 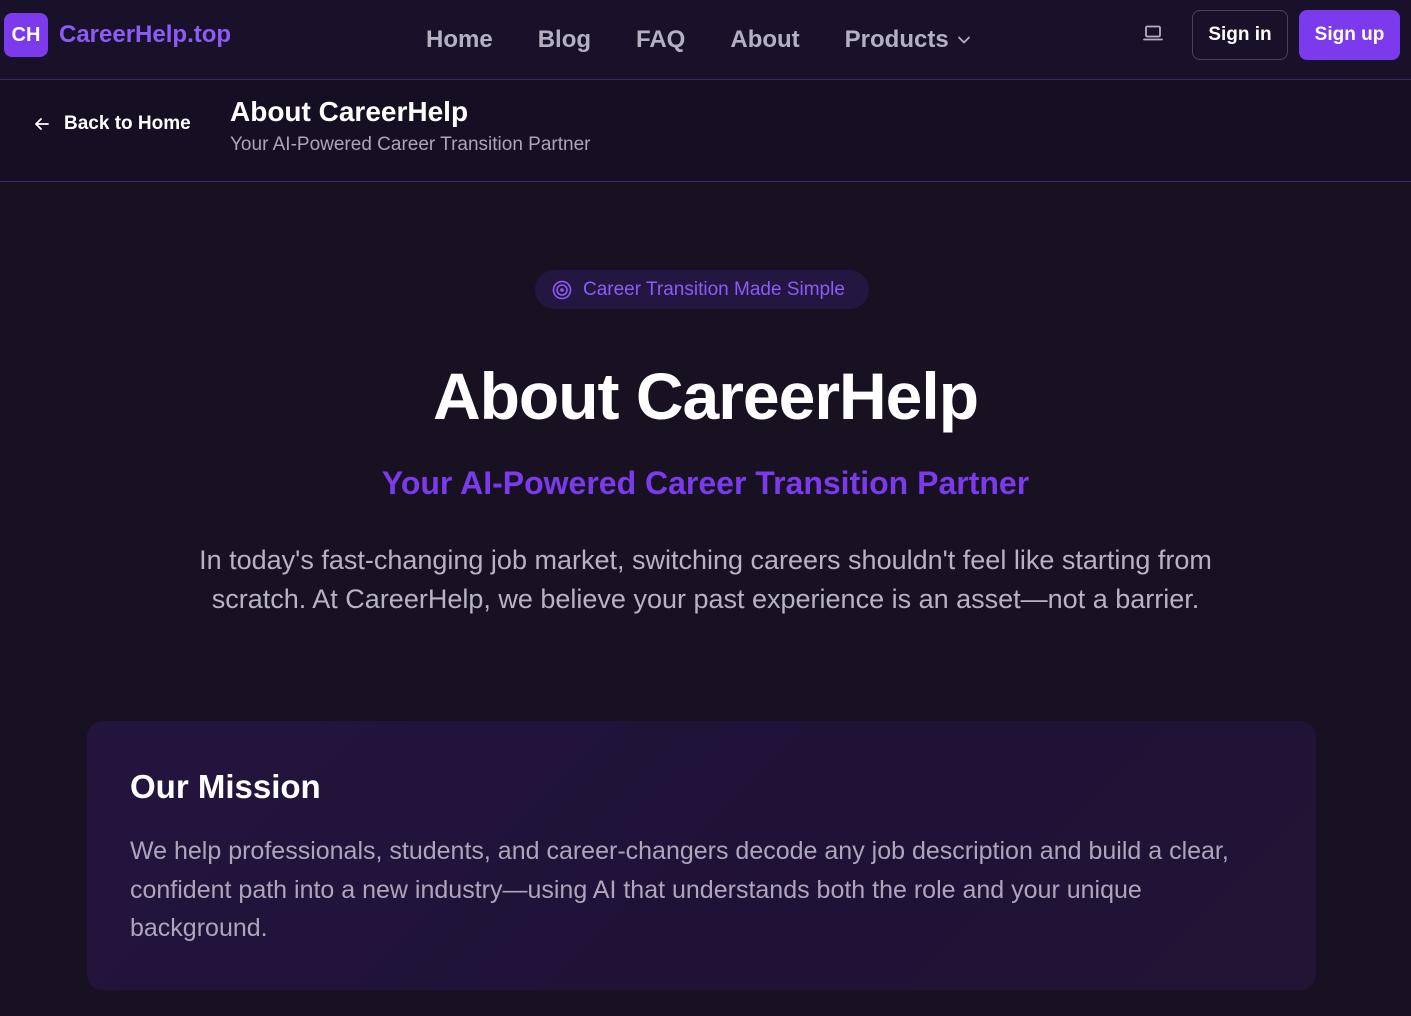 I want to click on nav-link-about: About, so click(x=764, y=40).